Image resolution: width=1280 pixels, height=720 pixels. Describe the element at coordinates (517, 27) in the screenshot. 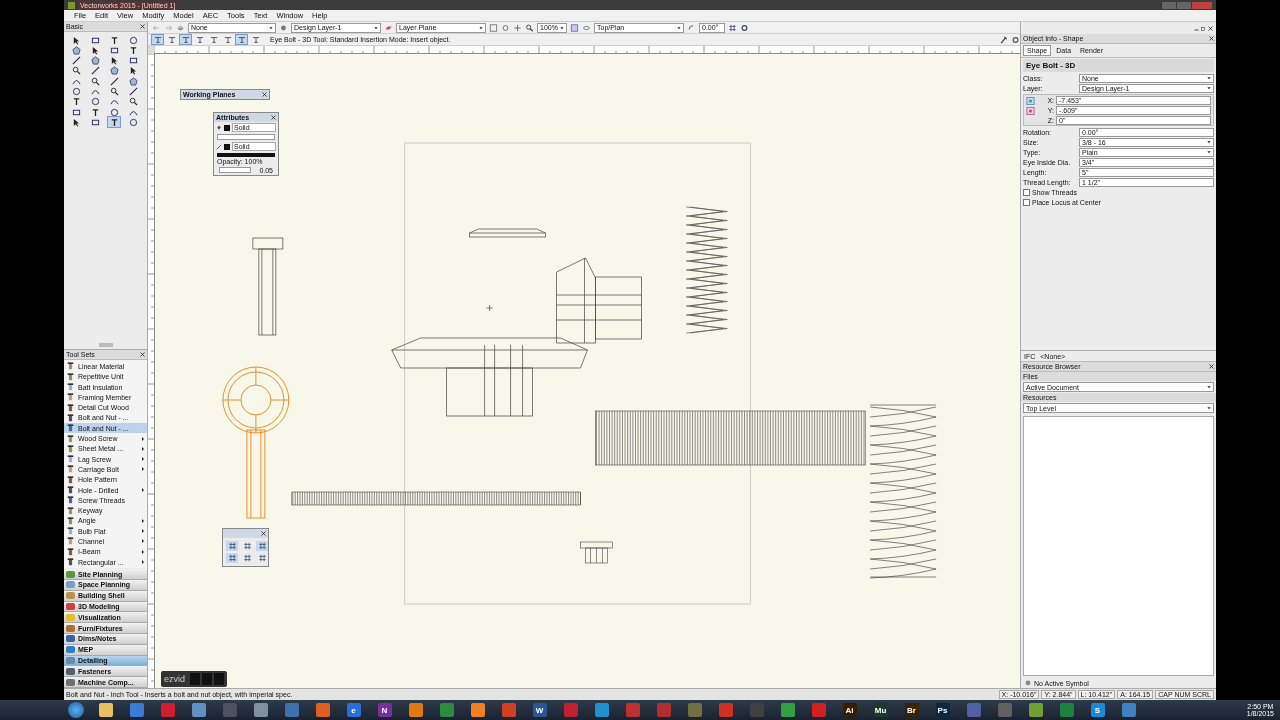

I see `pan-icon` at that location.